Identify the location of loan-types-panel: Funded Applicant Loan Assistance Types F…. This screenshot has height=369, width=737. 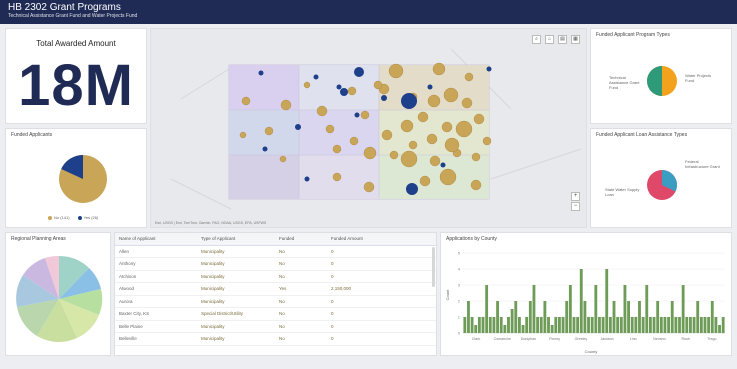
(661, 178).